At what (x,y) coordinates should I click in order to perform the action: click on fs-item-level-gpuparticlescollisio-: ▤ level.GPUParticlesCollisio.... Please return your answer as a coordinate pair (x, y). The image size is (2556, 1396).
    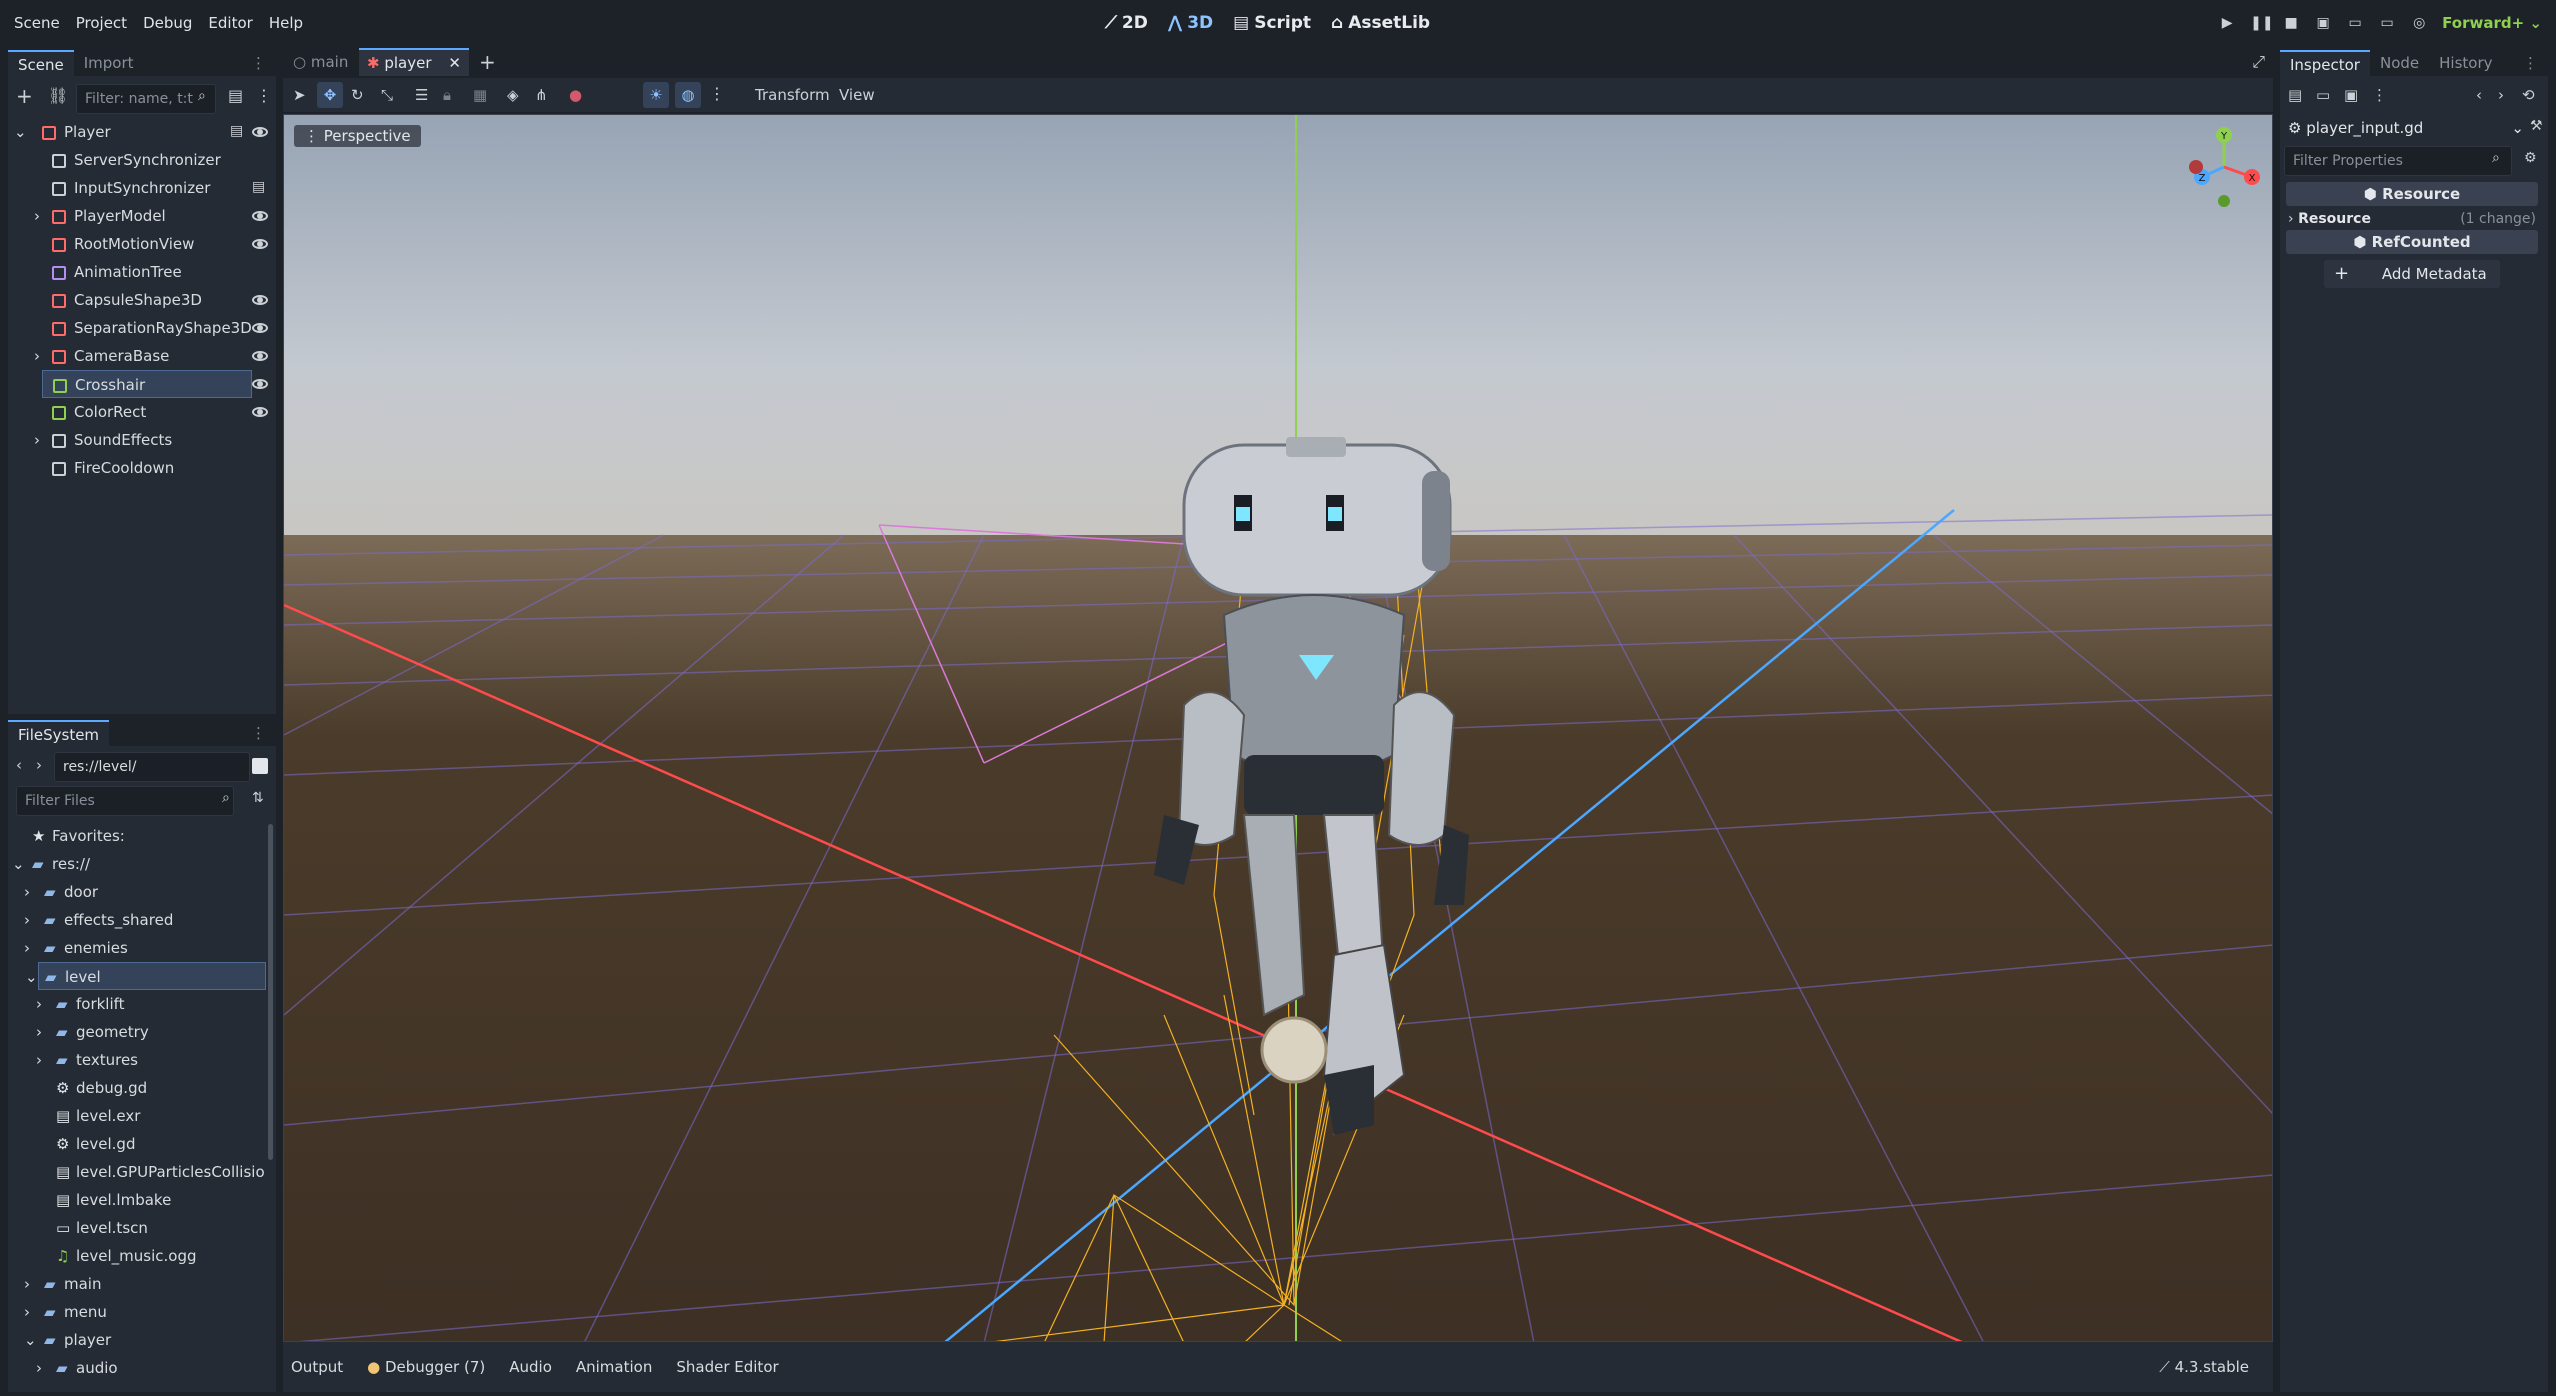
    Looking at the image, I should click on (137, 1172).